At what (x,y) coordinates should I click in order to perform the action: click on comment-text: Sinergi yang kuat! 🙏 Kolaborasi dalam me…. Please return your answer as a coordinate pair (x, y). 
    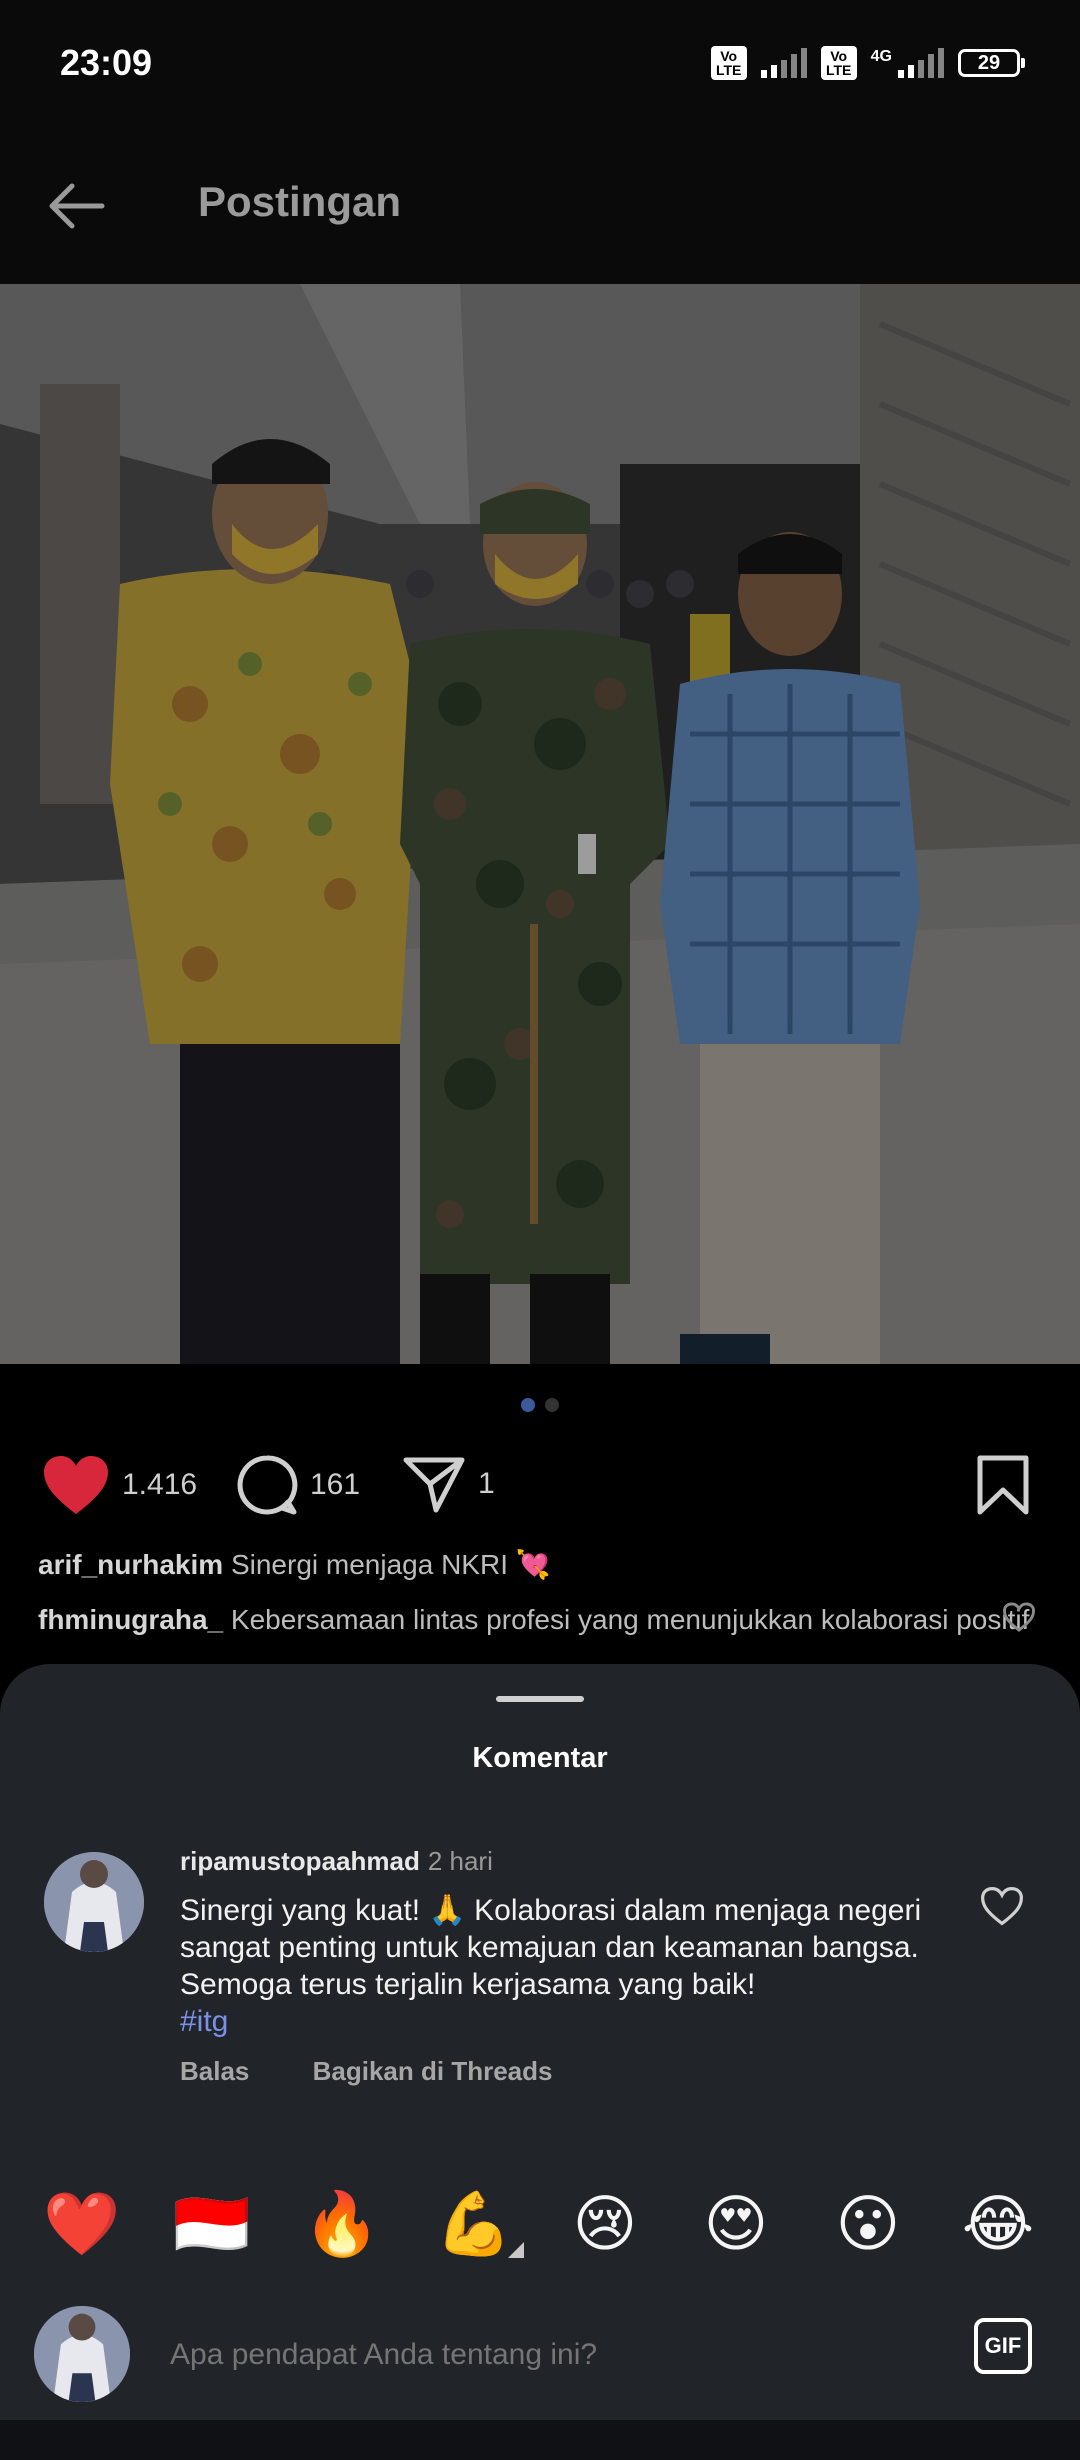
    Looking at the image, I should click on (551, 1947).